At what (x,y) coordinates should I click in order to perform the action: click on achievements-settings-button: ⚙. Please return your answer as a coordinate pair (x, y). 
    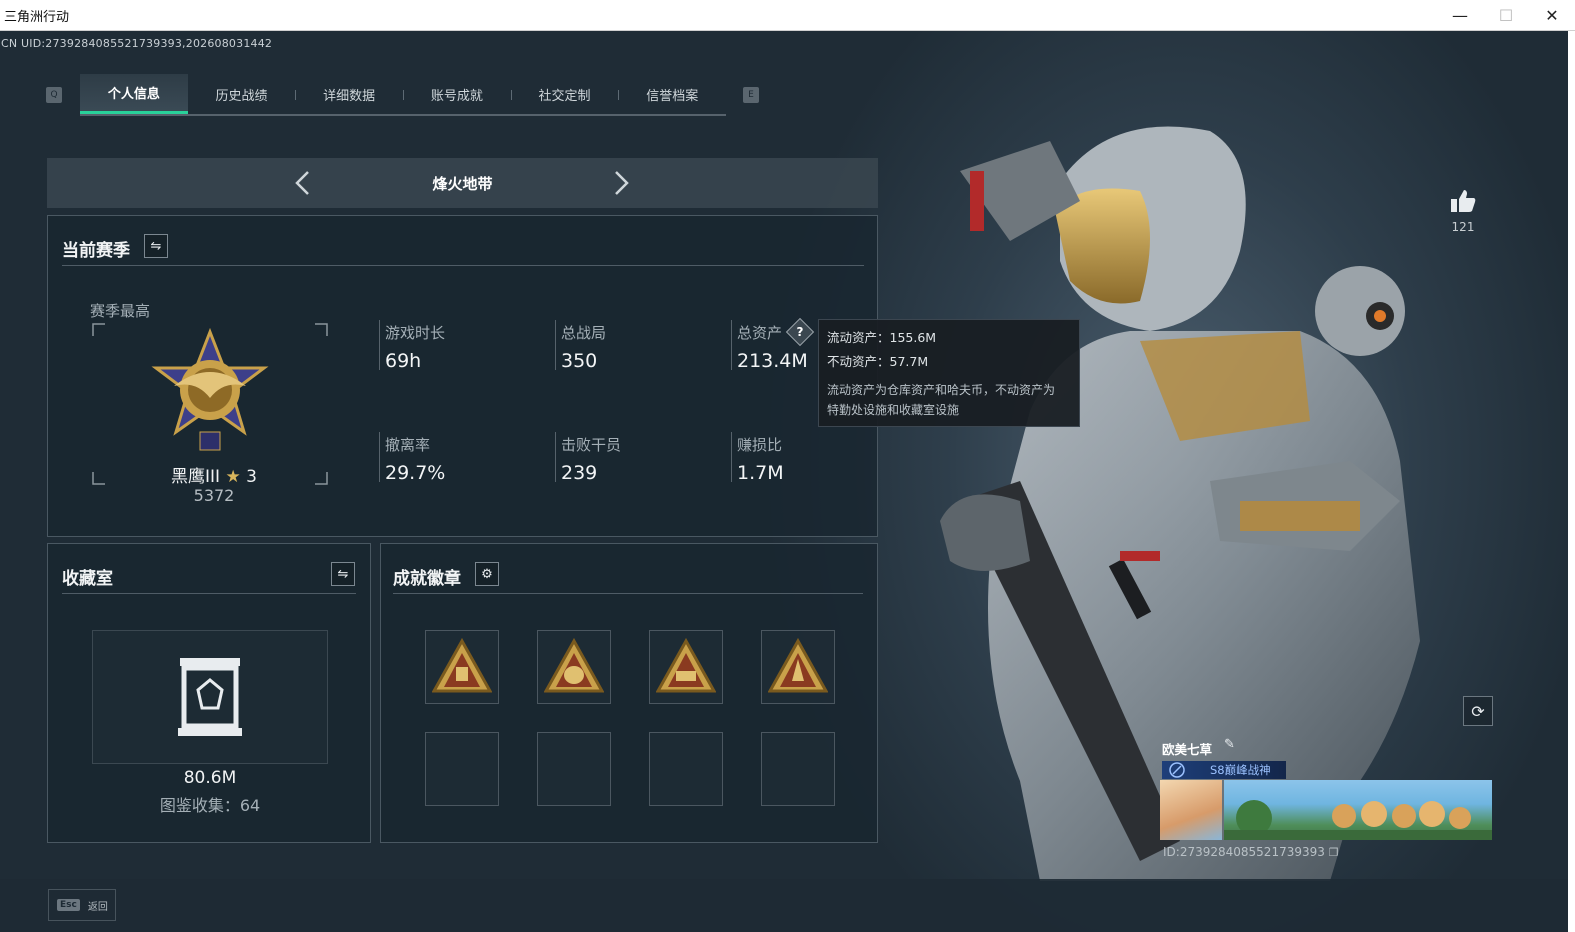
    Looking at the image, I should click on (487, 574).